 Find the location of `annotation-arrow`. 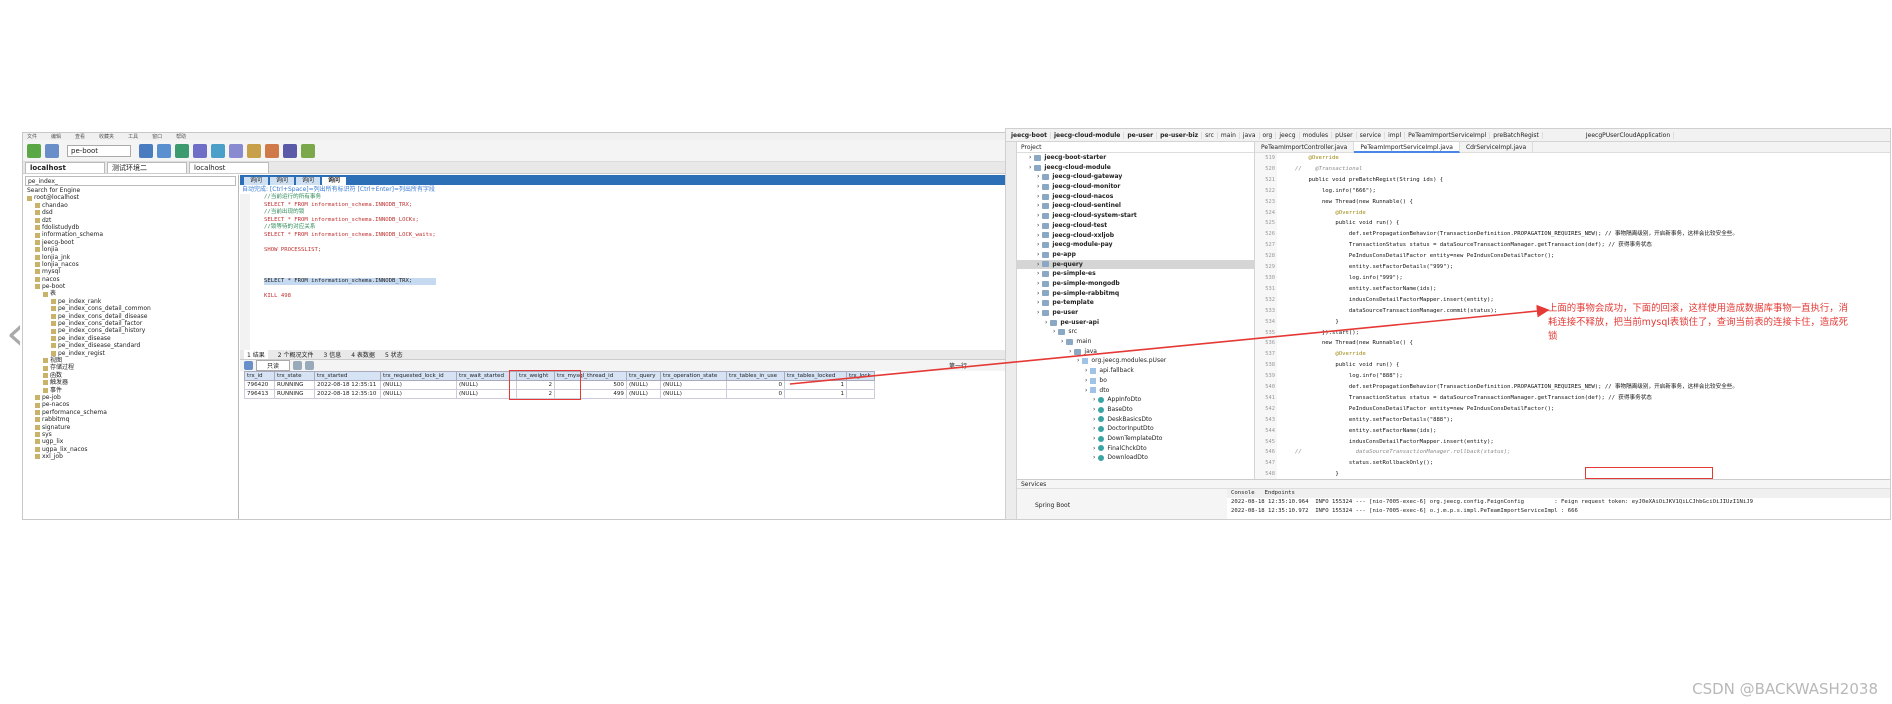

annotation-arrow is located at coordinates (1169, 344).